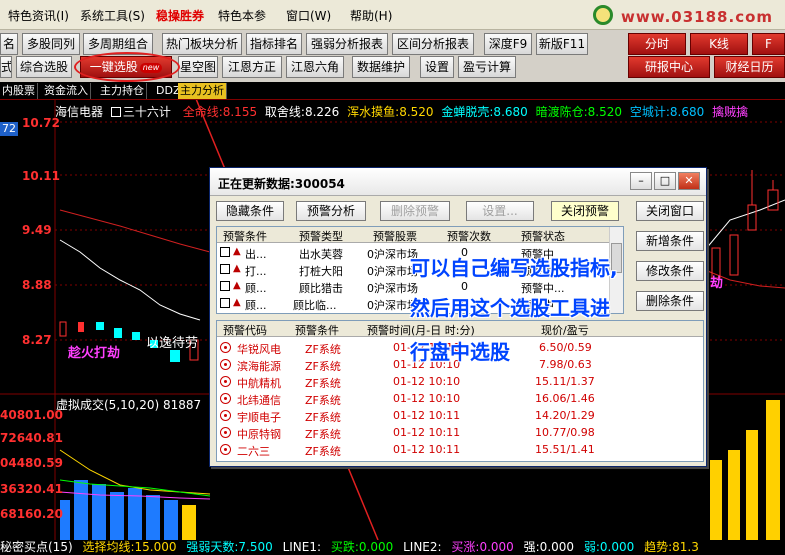 The image size is (785, 555). Describe the element at coordinates (202, 44) in the screenshot. I see `tb-hot-sector-button: 热门板块分析` at that location.